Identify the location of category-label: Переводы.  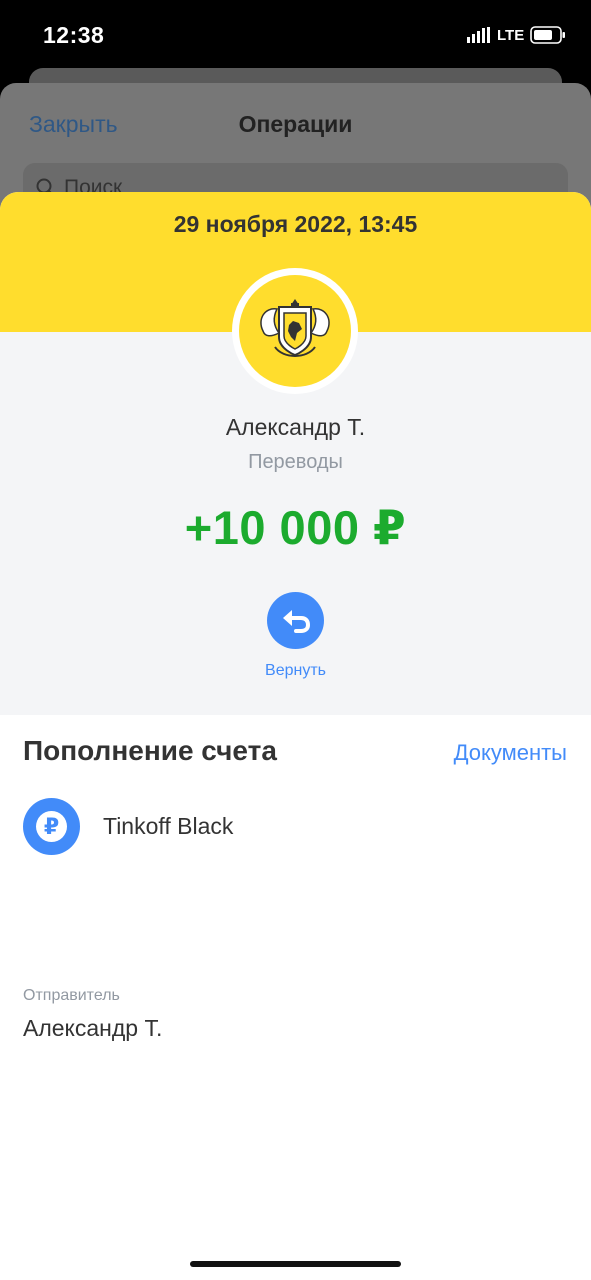
(295, 462).